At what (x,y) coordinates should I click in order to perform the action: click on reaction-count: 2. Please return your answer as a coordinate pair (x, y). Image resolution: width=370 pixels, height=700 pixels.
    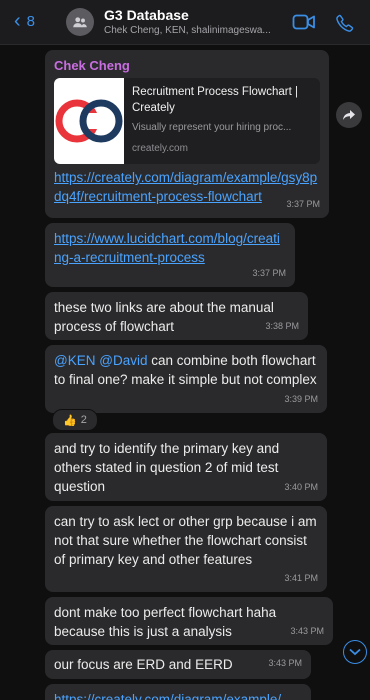
    Looking at the image, I should click on (83, 420).